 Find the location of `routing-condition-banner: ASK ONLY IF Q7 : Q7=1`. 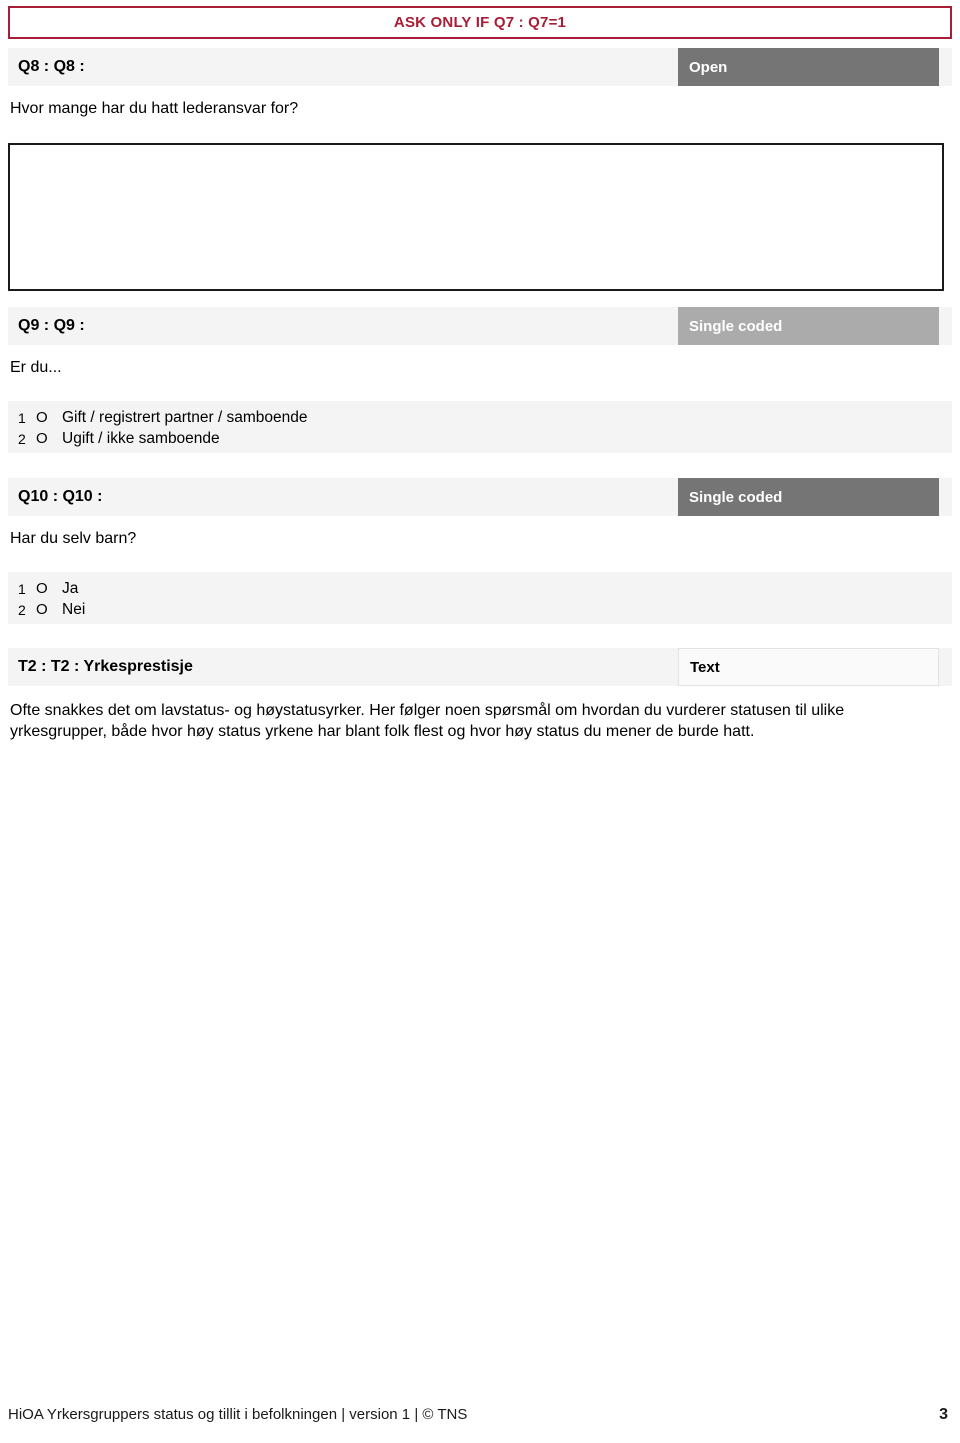

routing-condition-banner: ASK ONLY IF Q7 : Q7=1 is located at coordinates (480, 22).